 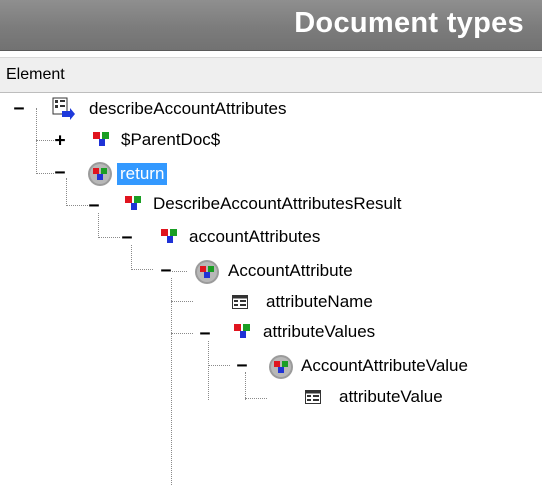 I want to click on tree-node-attribute-values: attributeValues, so click(x=319, y=332).